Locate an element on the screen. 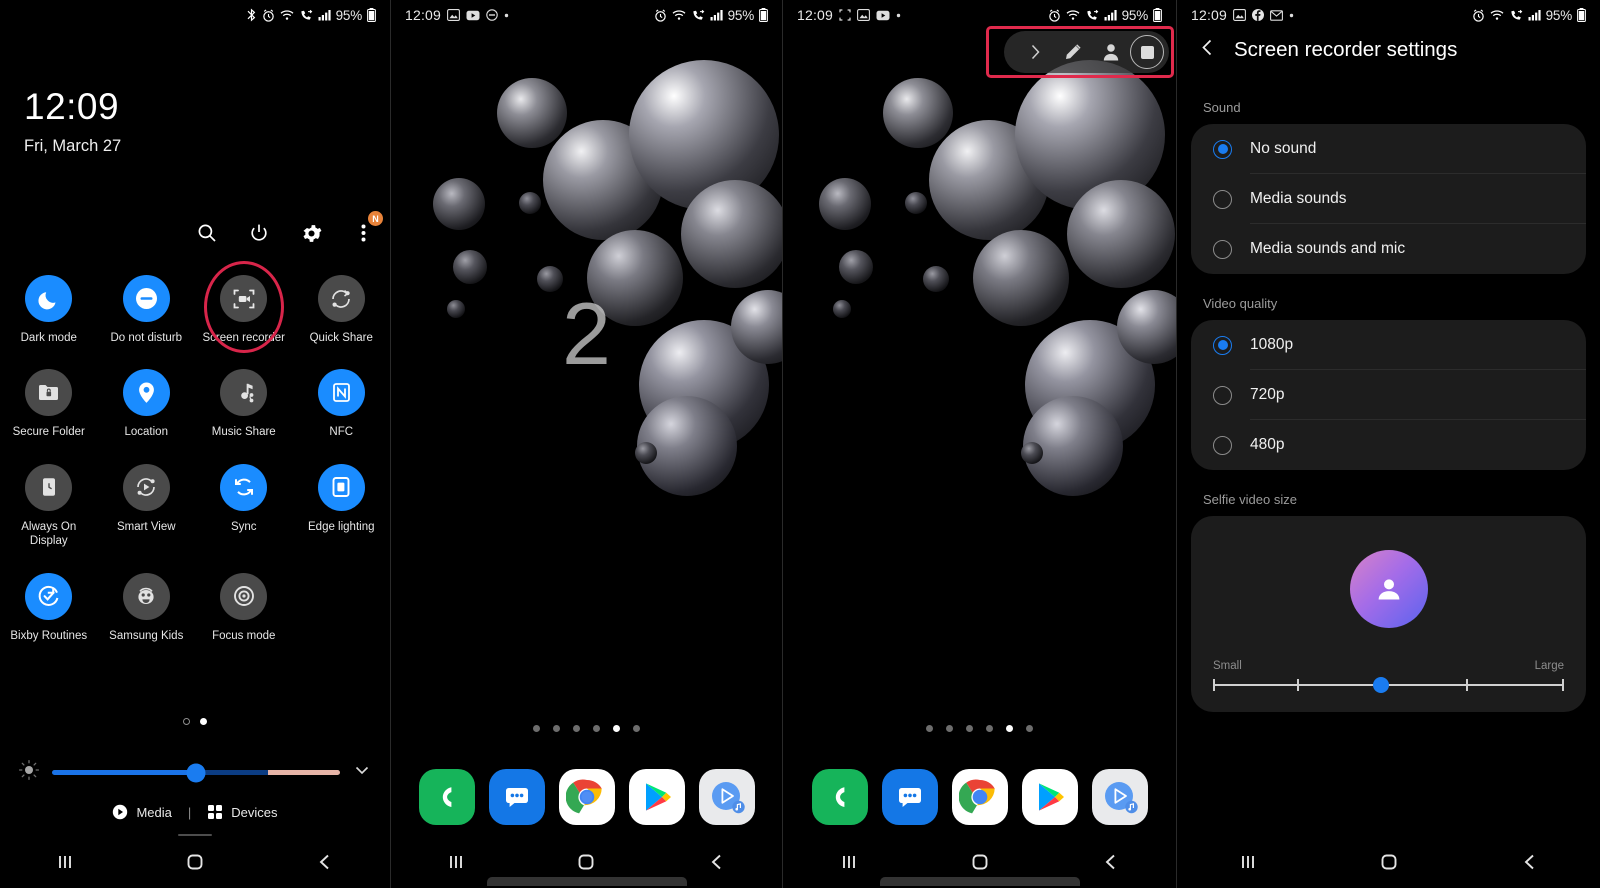 The height and width of the screenshot is (888, 1600). tile-edge-lighting: Edge lighting is located at coordinates (342, 506).